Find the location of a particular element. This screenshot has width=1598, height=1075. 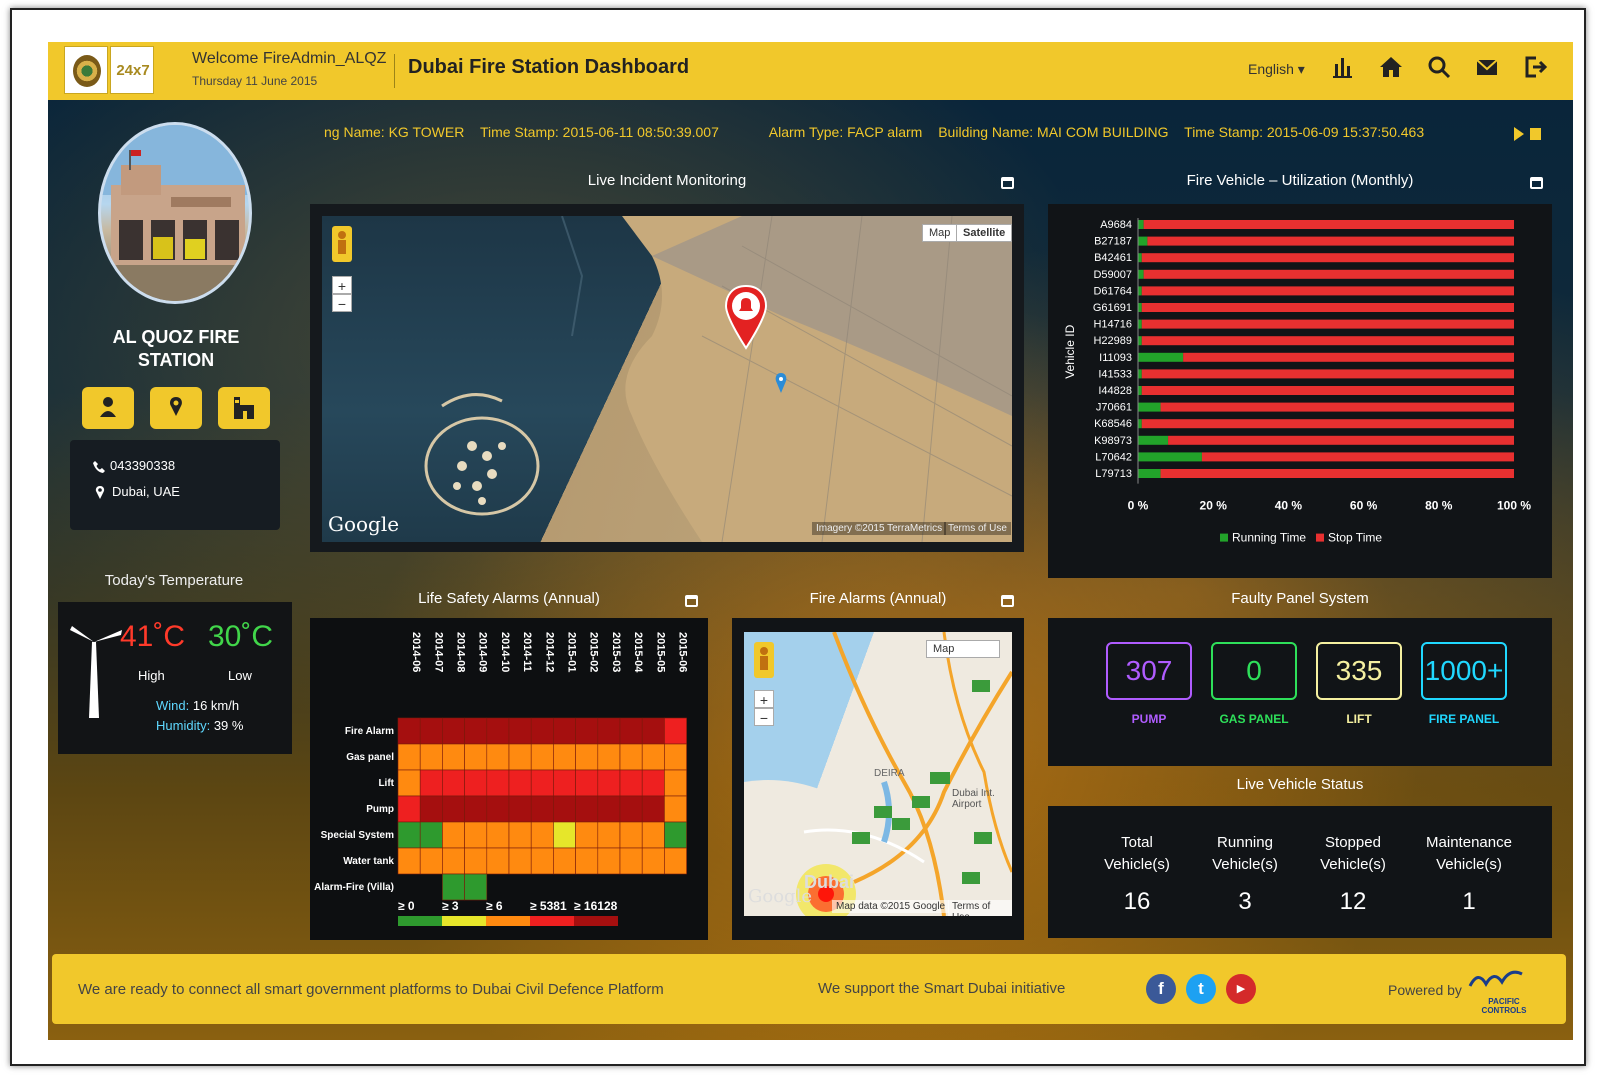

location-button is located at coordinates (176, 408).